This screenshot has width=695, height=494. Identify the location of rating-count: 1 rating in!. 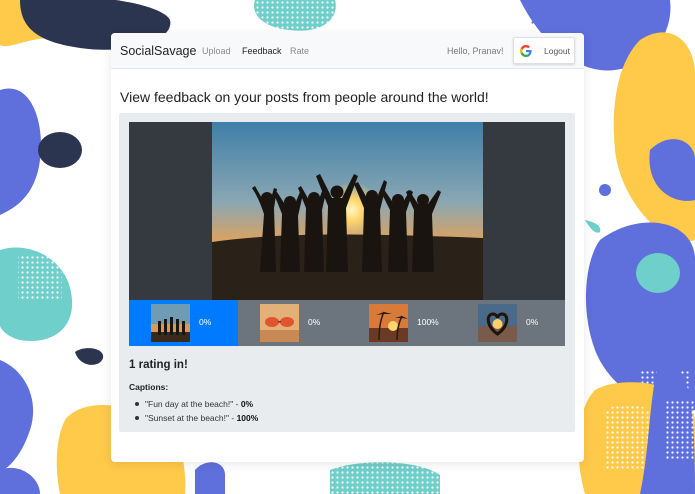
(158, 365).